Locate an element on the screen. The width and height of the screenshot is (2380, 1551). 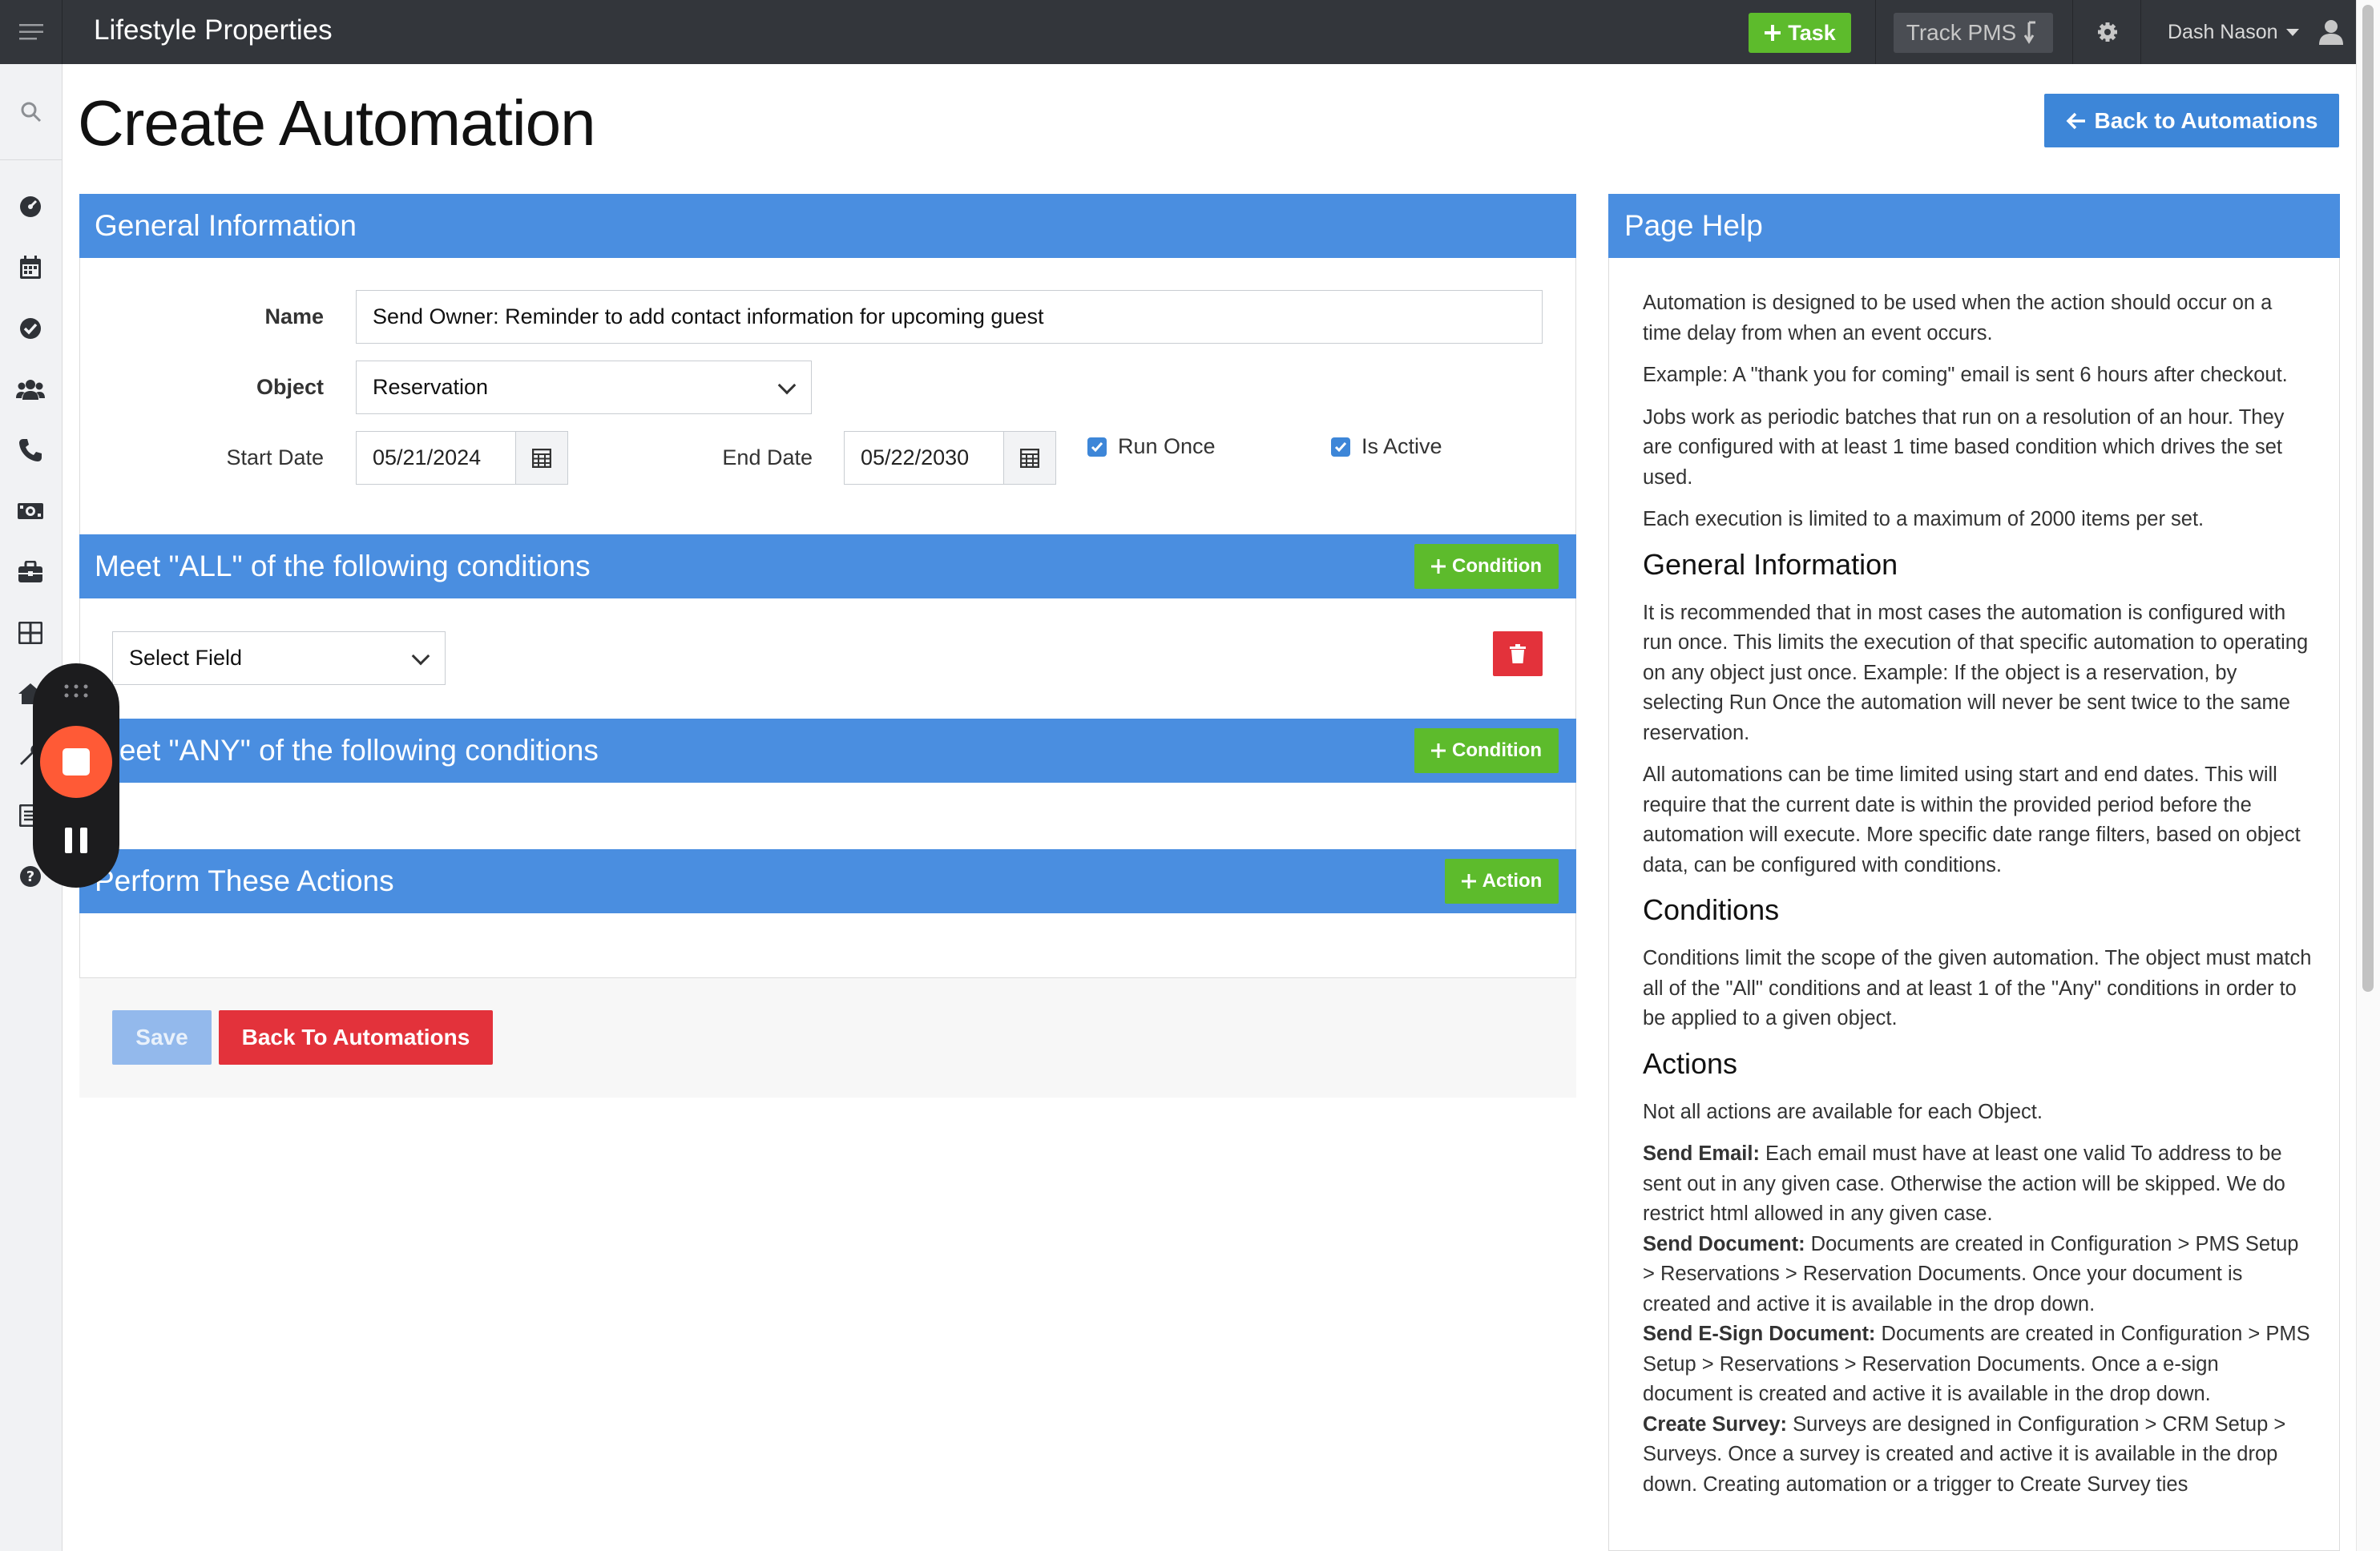
object-select: Reservation is located at coordinates (584, 387).